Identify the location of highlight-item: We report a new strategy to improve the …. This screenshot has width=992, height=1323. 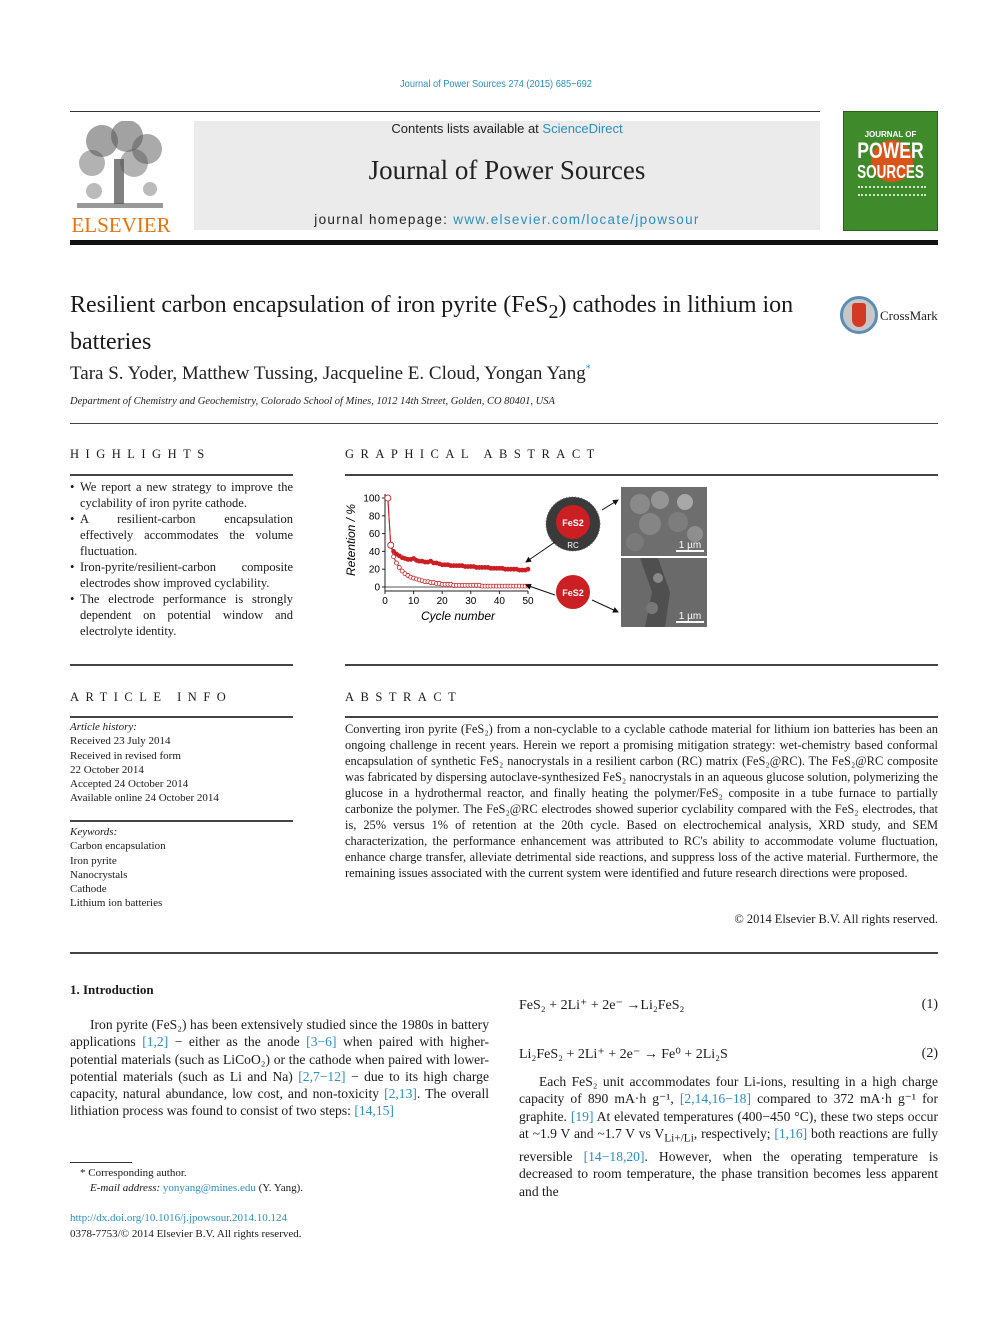
(181, 495).